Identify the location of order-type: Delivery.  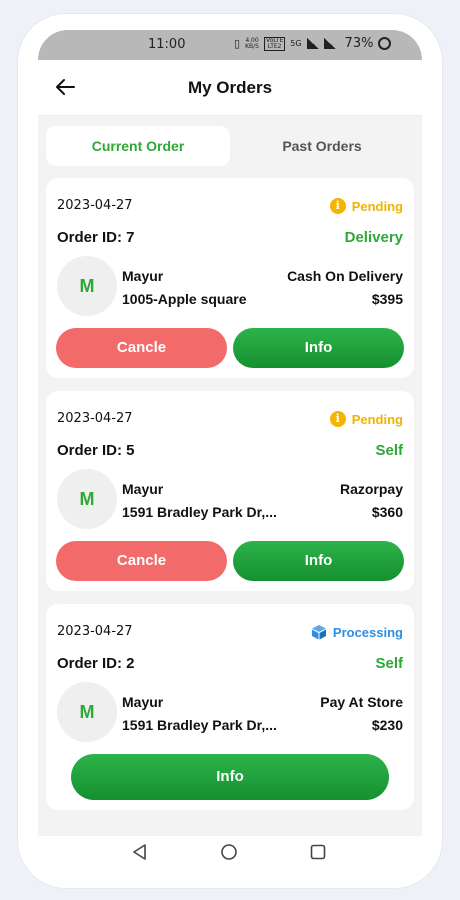
(373, 237).